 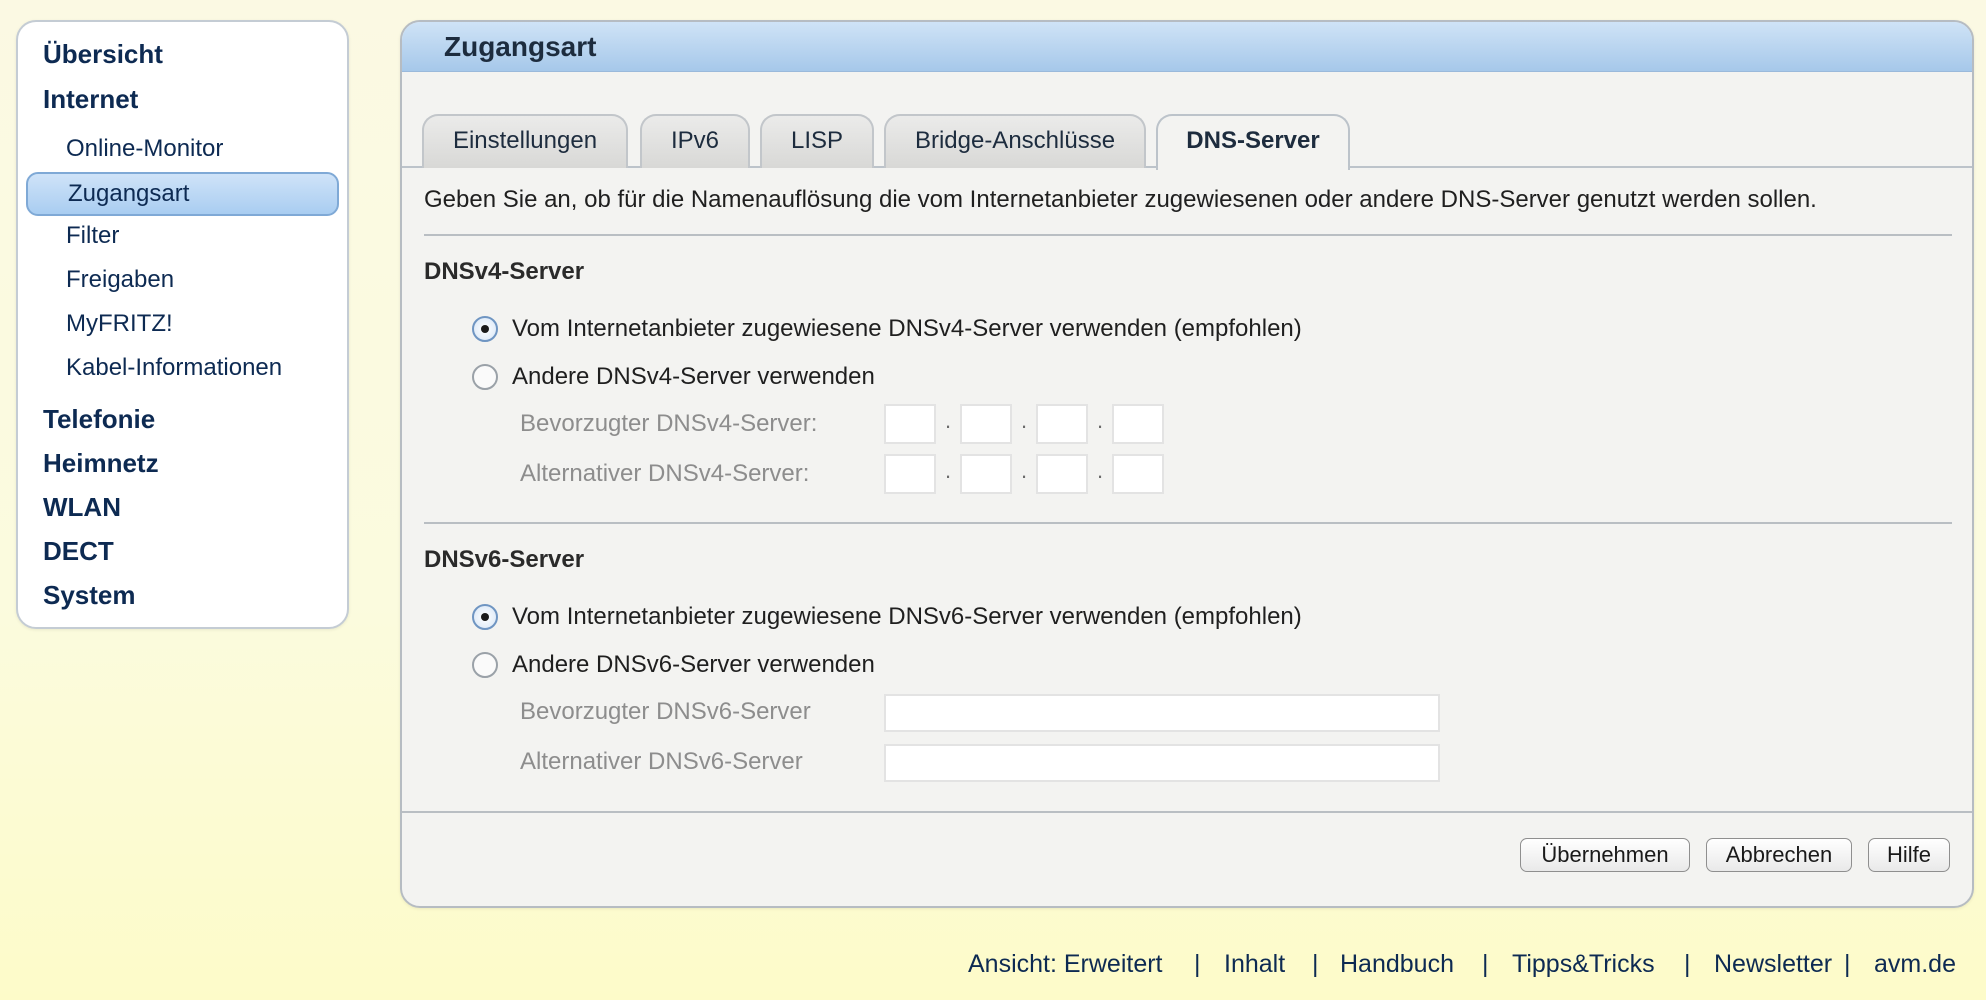 What do you see at coordinates (661, 761) in the screenshot?
I see `dnsv6-alternative-label: Alternativer DNSv6-Server` at bounding box center [661, 761].